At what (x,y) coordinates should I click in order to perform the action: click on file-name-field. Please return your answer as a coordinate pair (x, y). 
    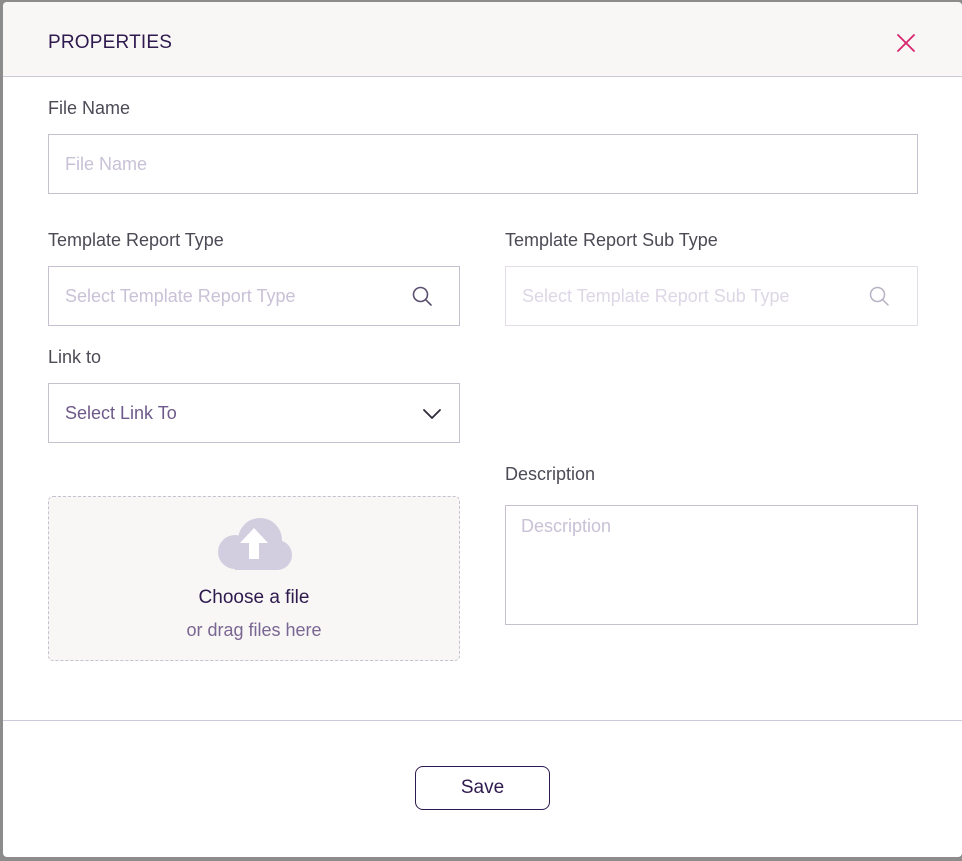
    Looking at the image, I should click on (483, 164).